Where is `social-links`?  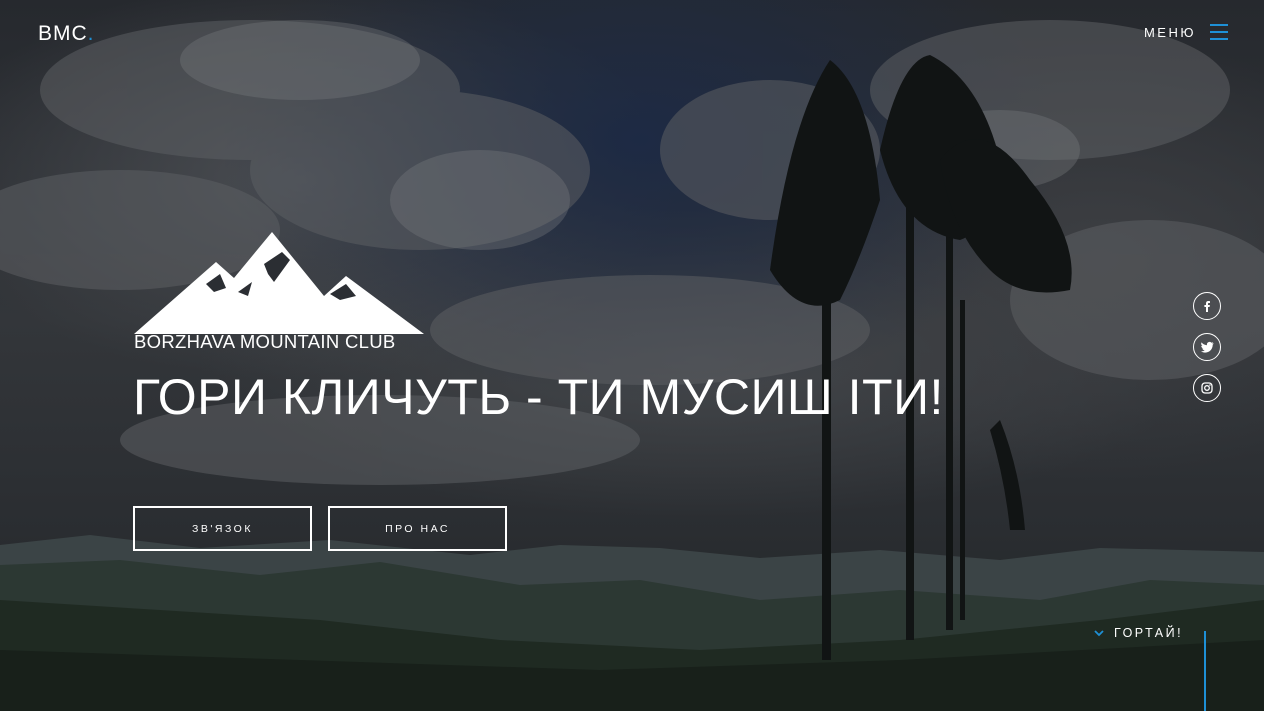
social-links is located at coordinates (1207, 347).